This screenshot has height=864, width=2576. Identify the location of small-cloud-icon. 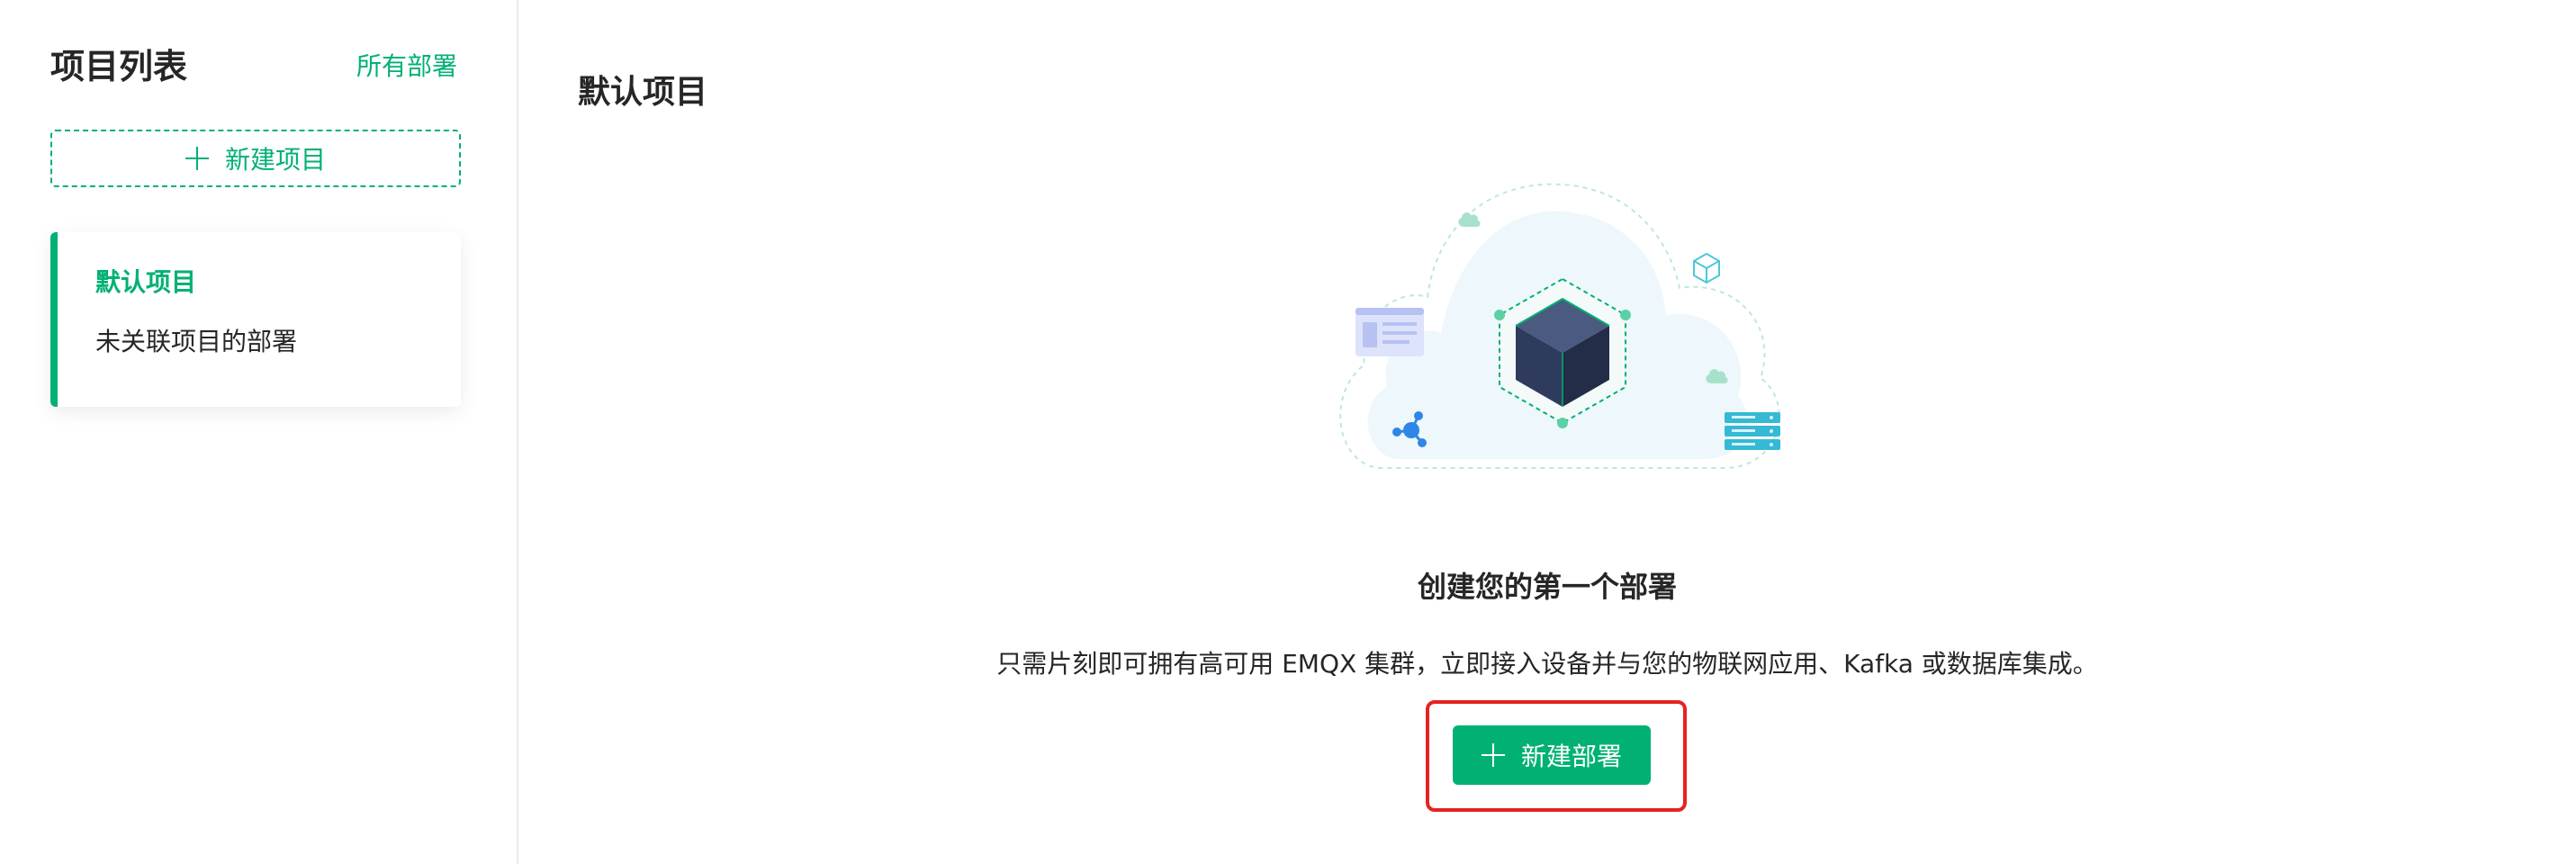
(1469, 219).